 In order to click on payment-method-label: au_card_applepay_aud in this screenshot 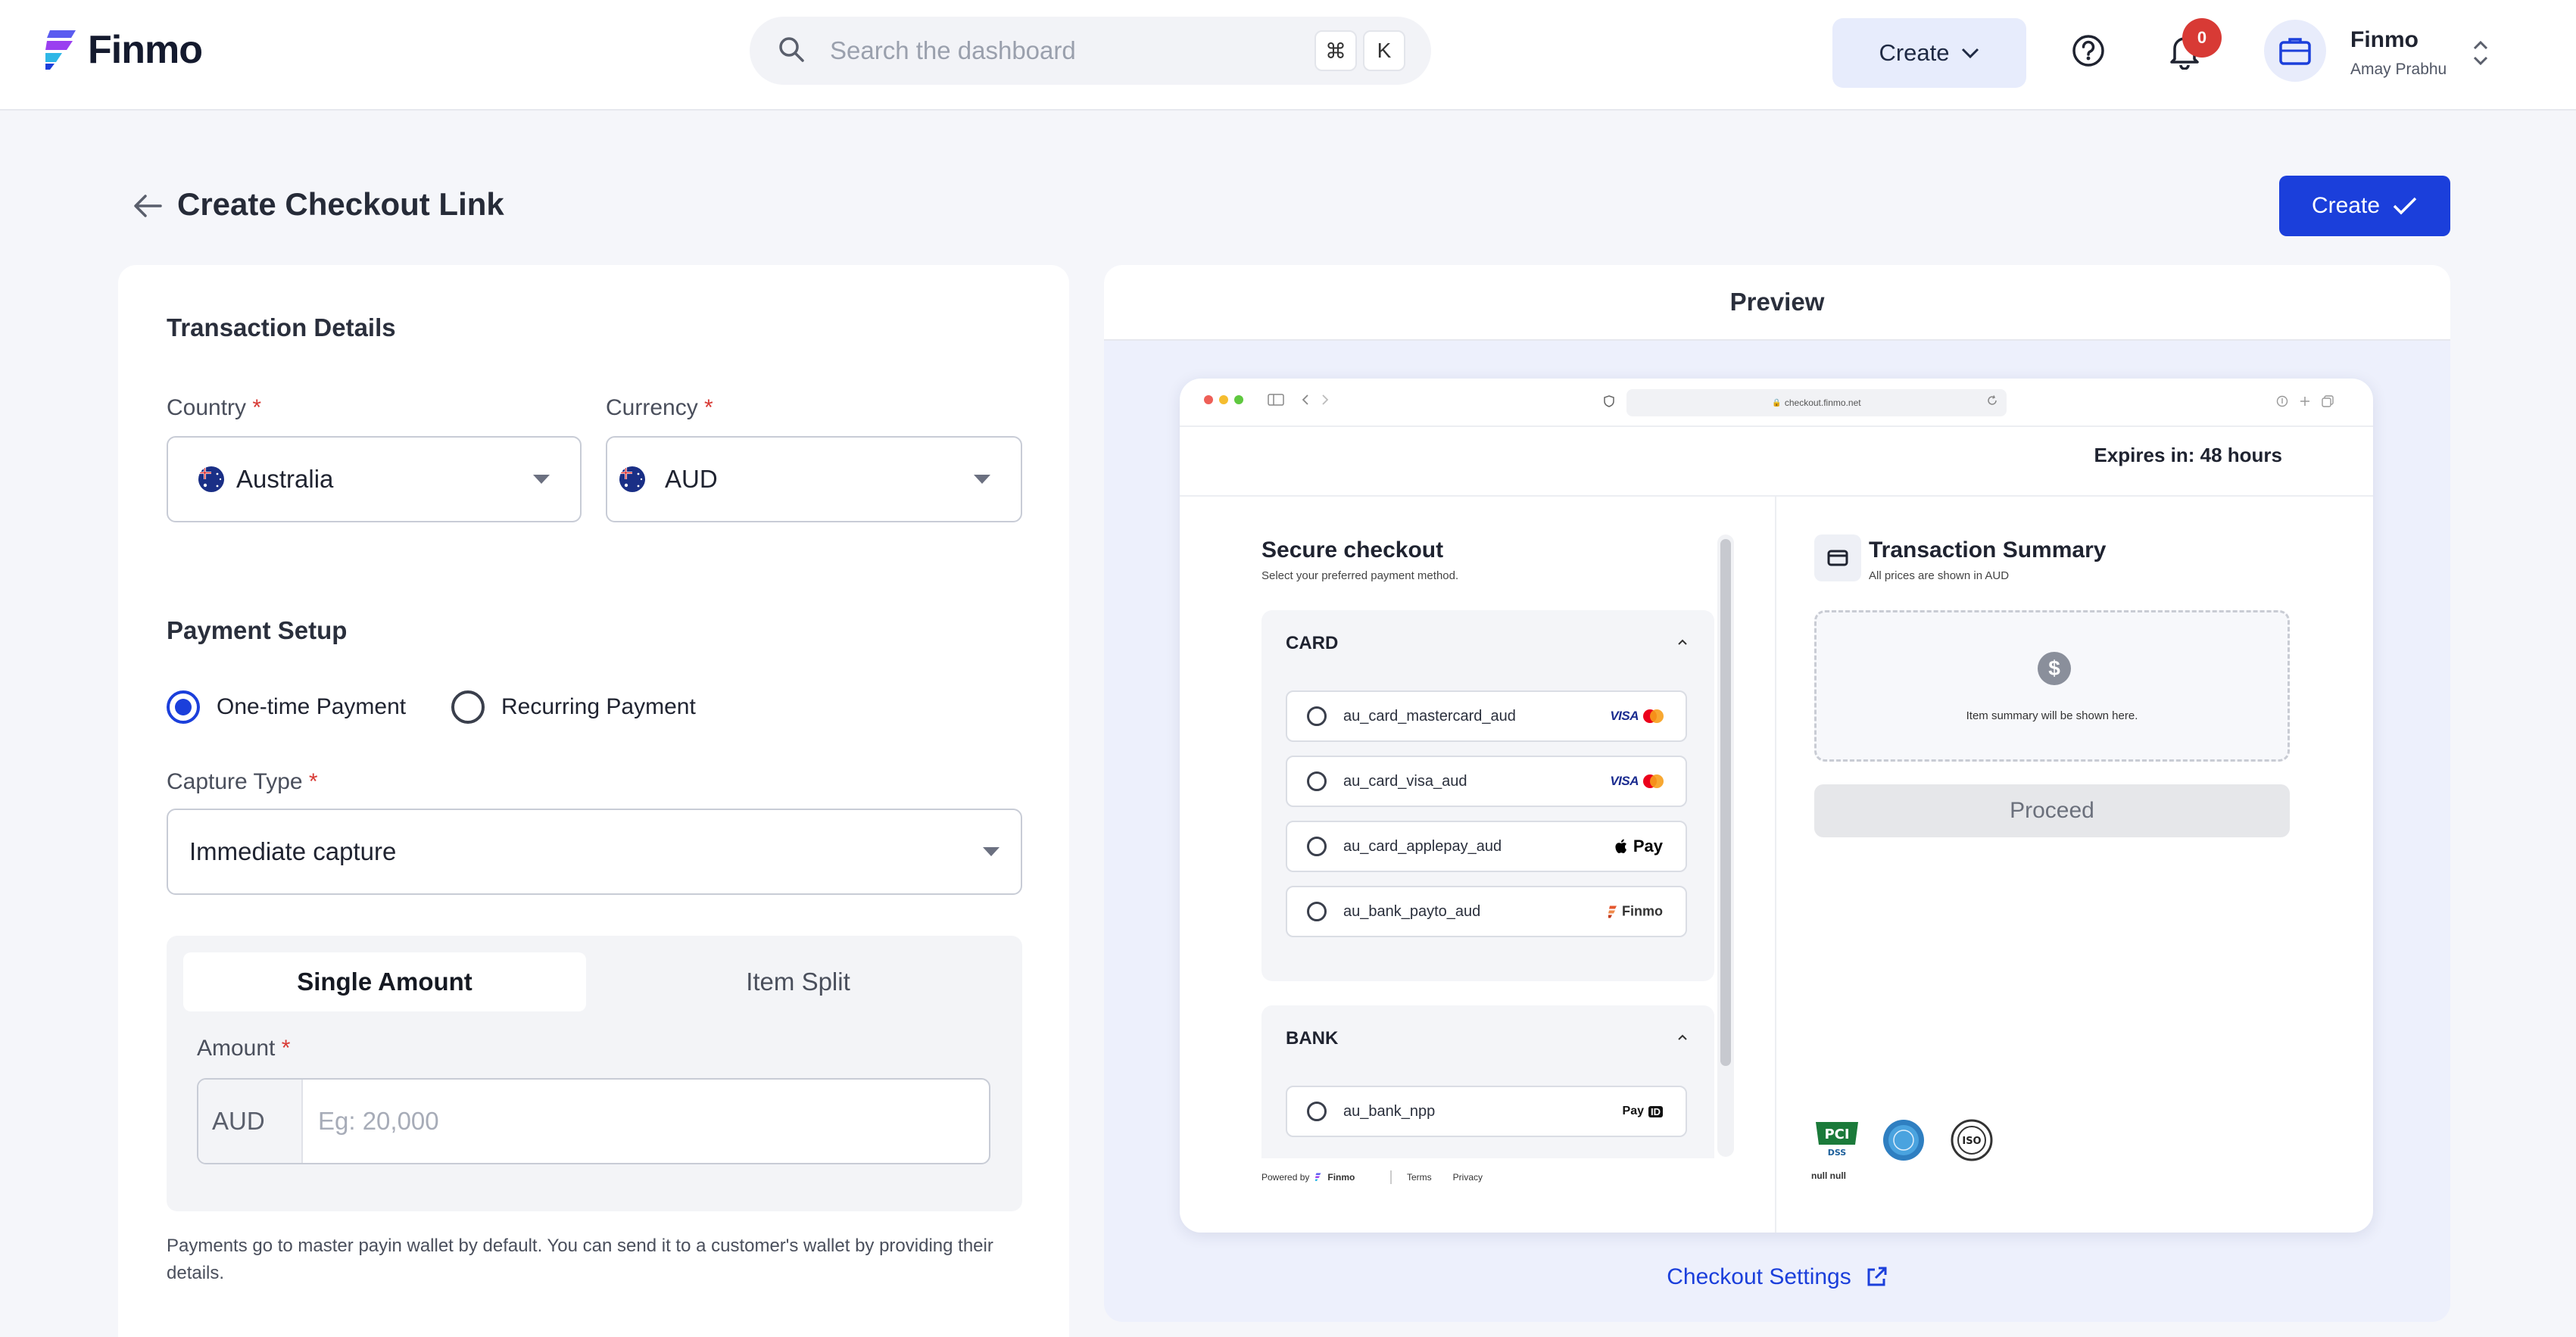, I will do `click(1422, 846)`.